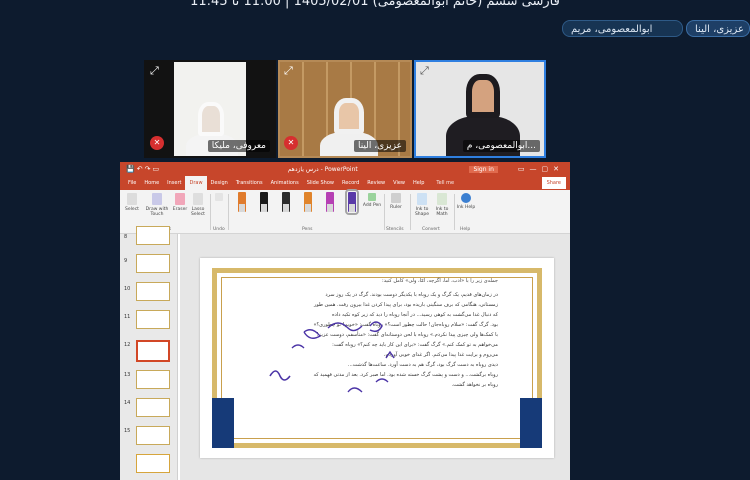 The width and height of the screenshot is (750, 480). I want to click on highlighter-pen, so click(308, 202).